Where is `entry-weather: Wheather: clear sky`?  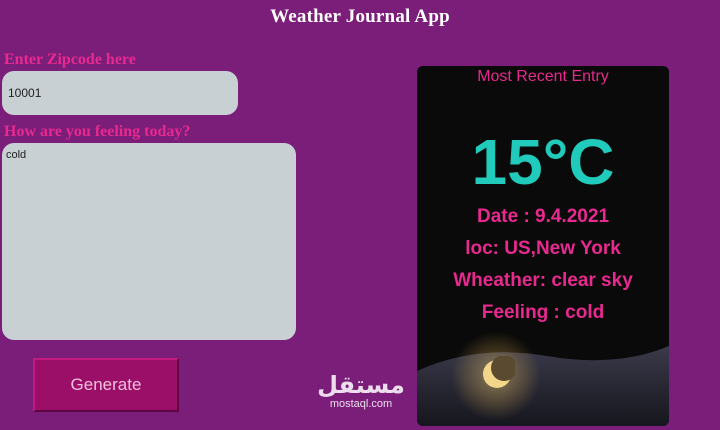 entry-weather: Wheather: clear sky is located at coordinates (543, 280).